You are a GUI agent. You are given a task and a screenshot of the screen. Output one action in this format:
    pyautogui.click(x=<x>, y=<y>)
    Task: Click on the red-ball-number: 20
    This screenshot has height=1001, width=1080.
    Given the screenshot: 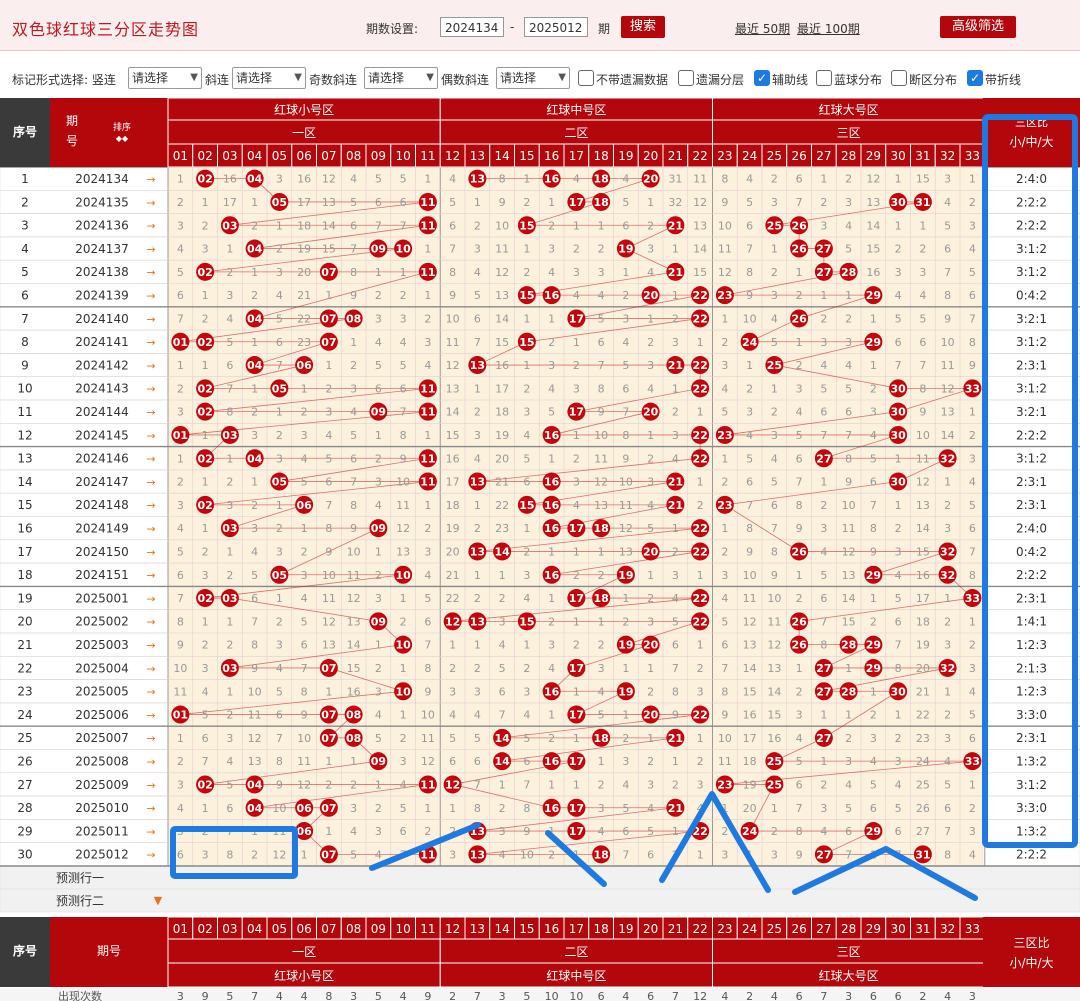 What is the action you would take?
    pyautogui.click(x=651, y=179)
    